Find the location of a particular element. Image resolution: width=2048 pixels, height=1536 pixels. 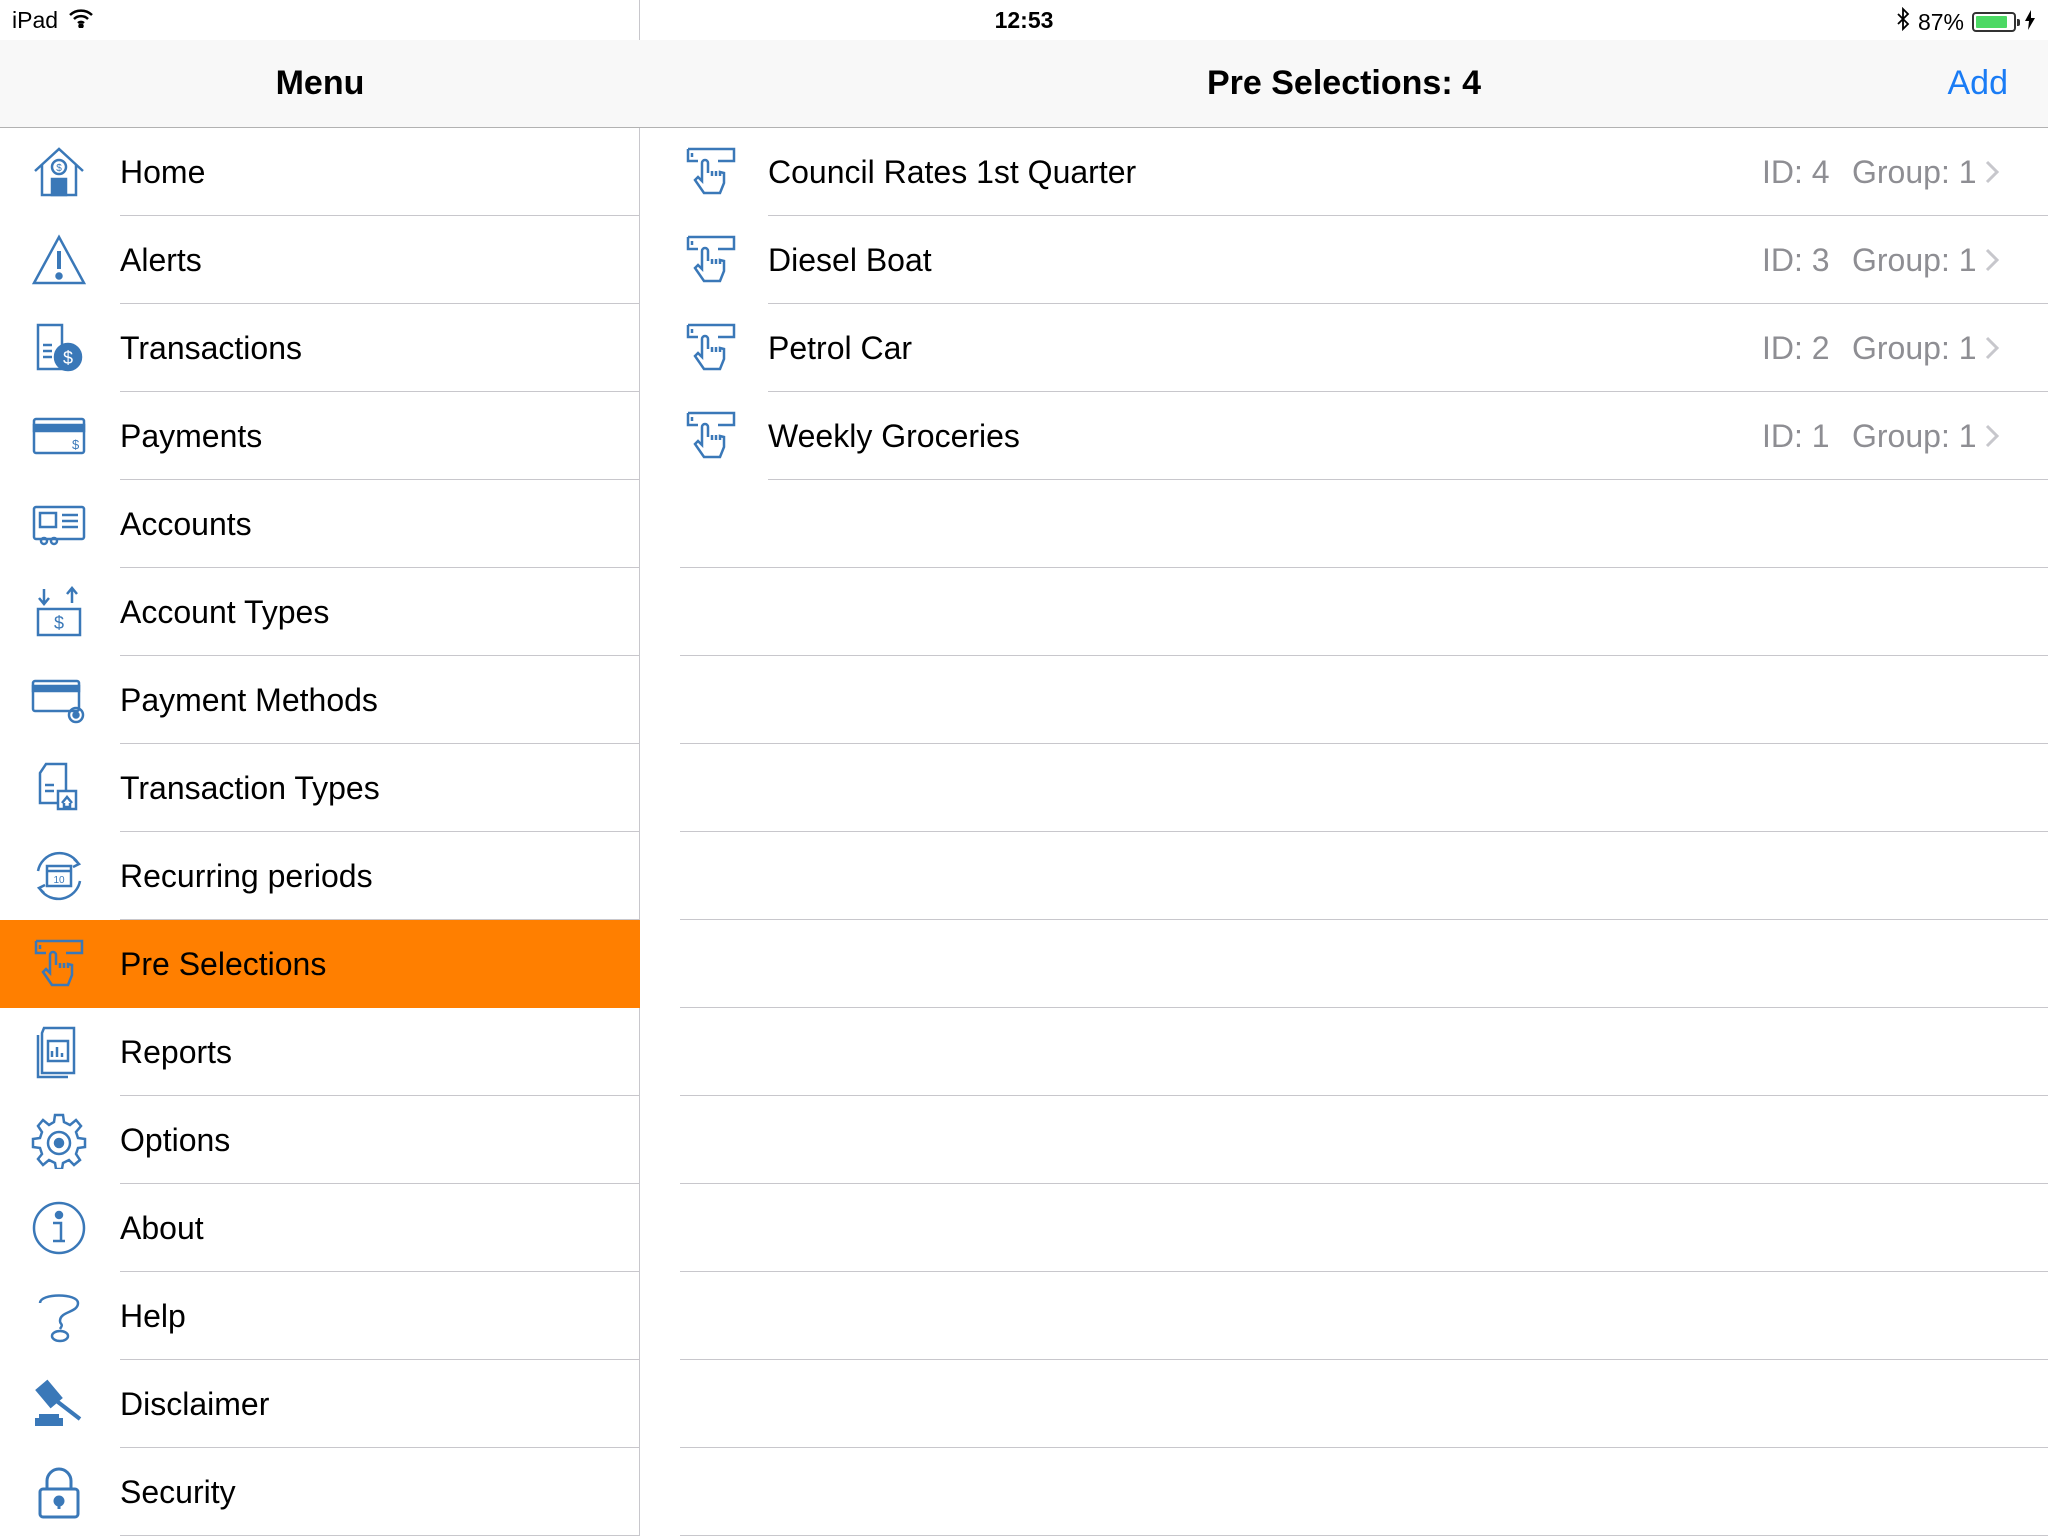

row-id: ID: 1 is located at coordinates (1796, 435).